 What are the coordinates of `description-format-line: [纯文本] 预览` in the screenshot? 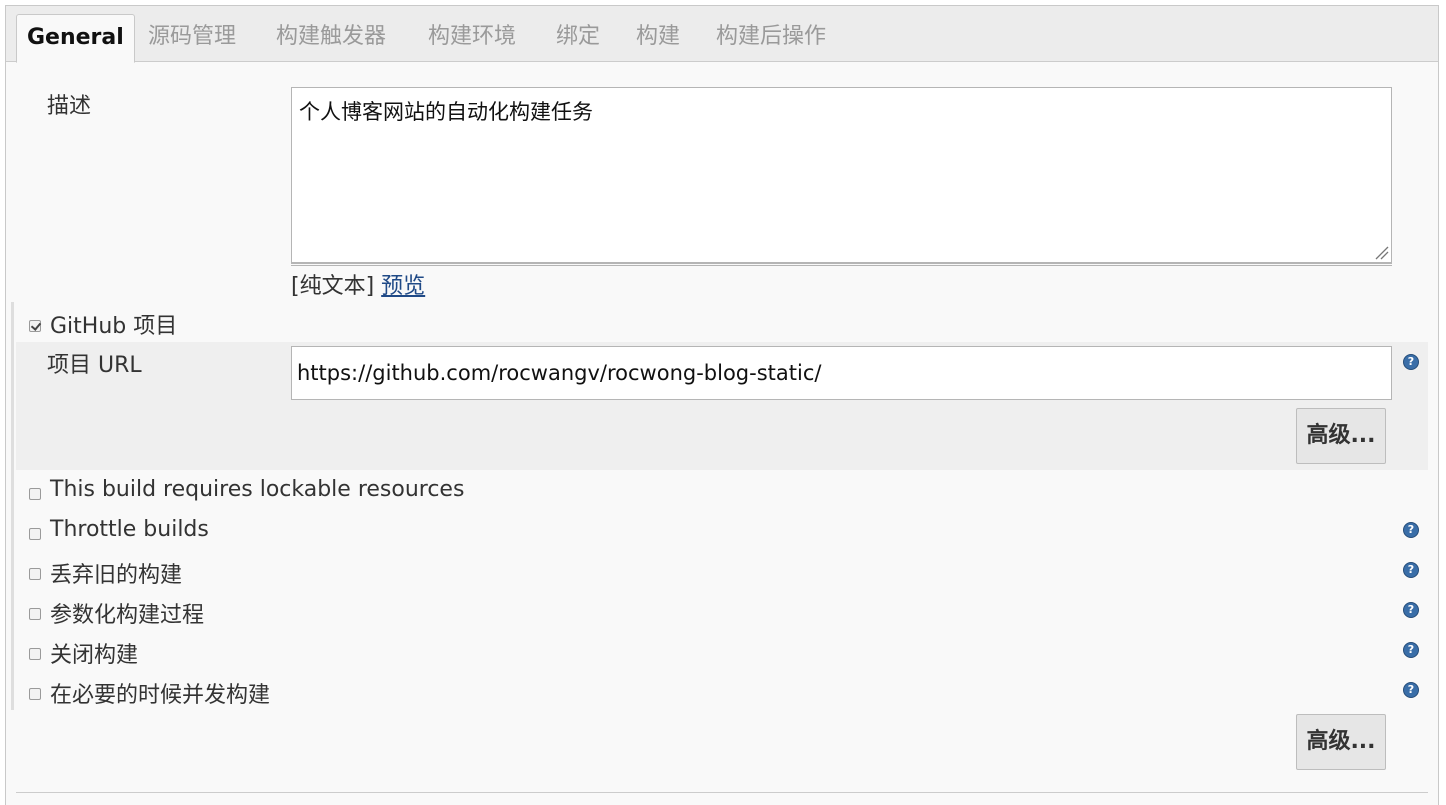 It's located at (358, 284).